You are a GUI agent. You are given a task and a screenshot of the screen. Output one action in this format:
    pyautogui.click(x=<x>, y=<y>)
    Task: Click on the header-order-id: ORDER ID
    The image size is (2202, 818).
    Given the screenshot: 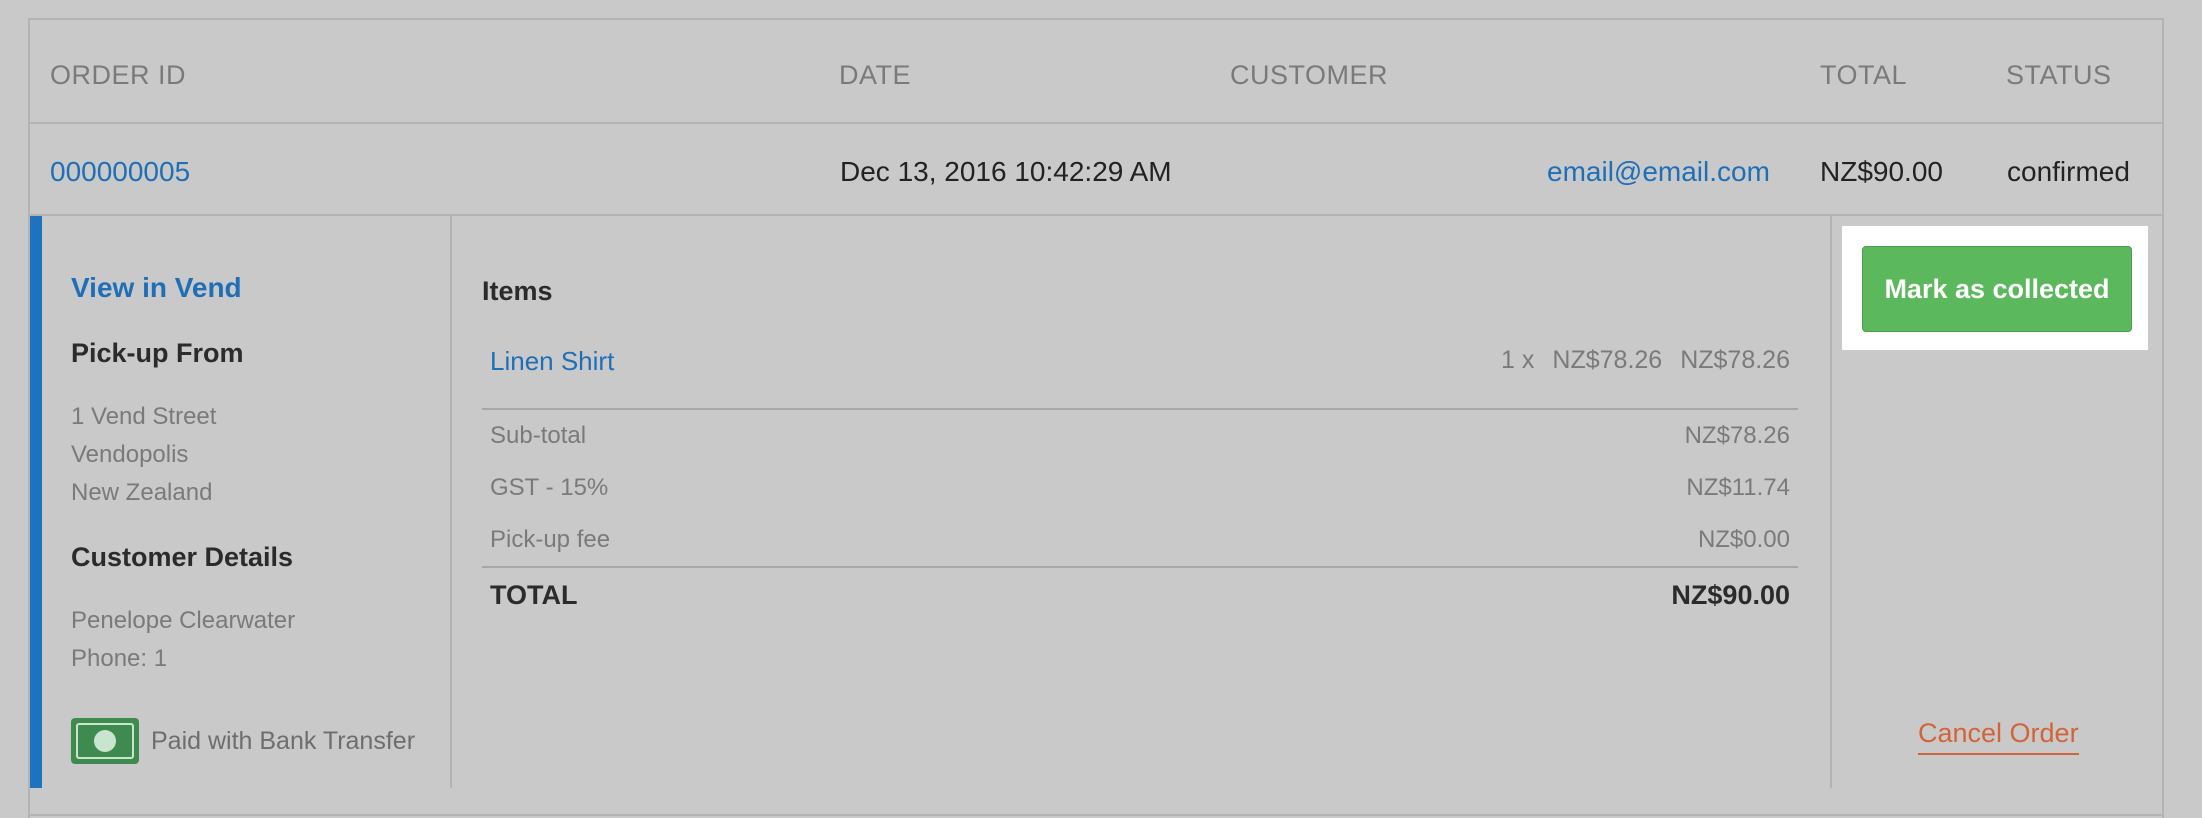 What is the action you would take?
    pyautogui.click(x=118, y=75)
    